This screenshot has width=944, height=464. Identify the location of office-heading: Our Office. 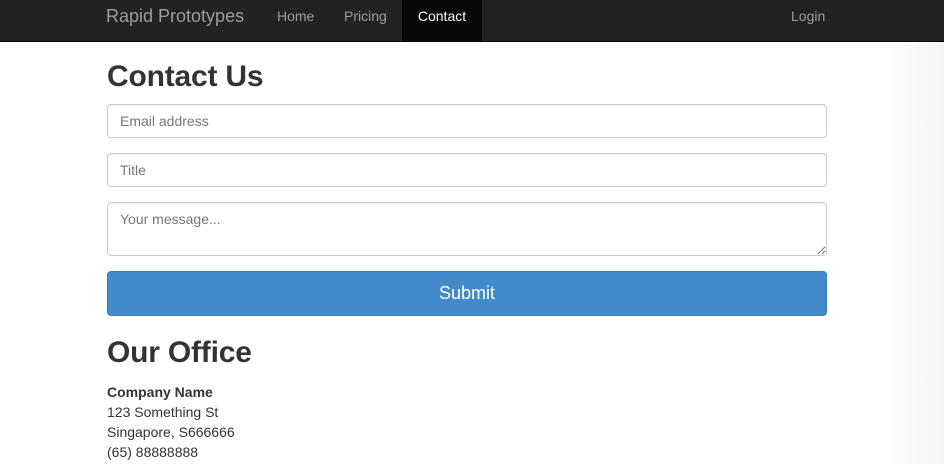
(179, 352).